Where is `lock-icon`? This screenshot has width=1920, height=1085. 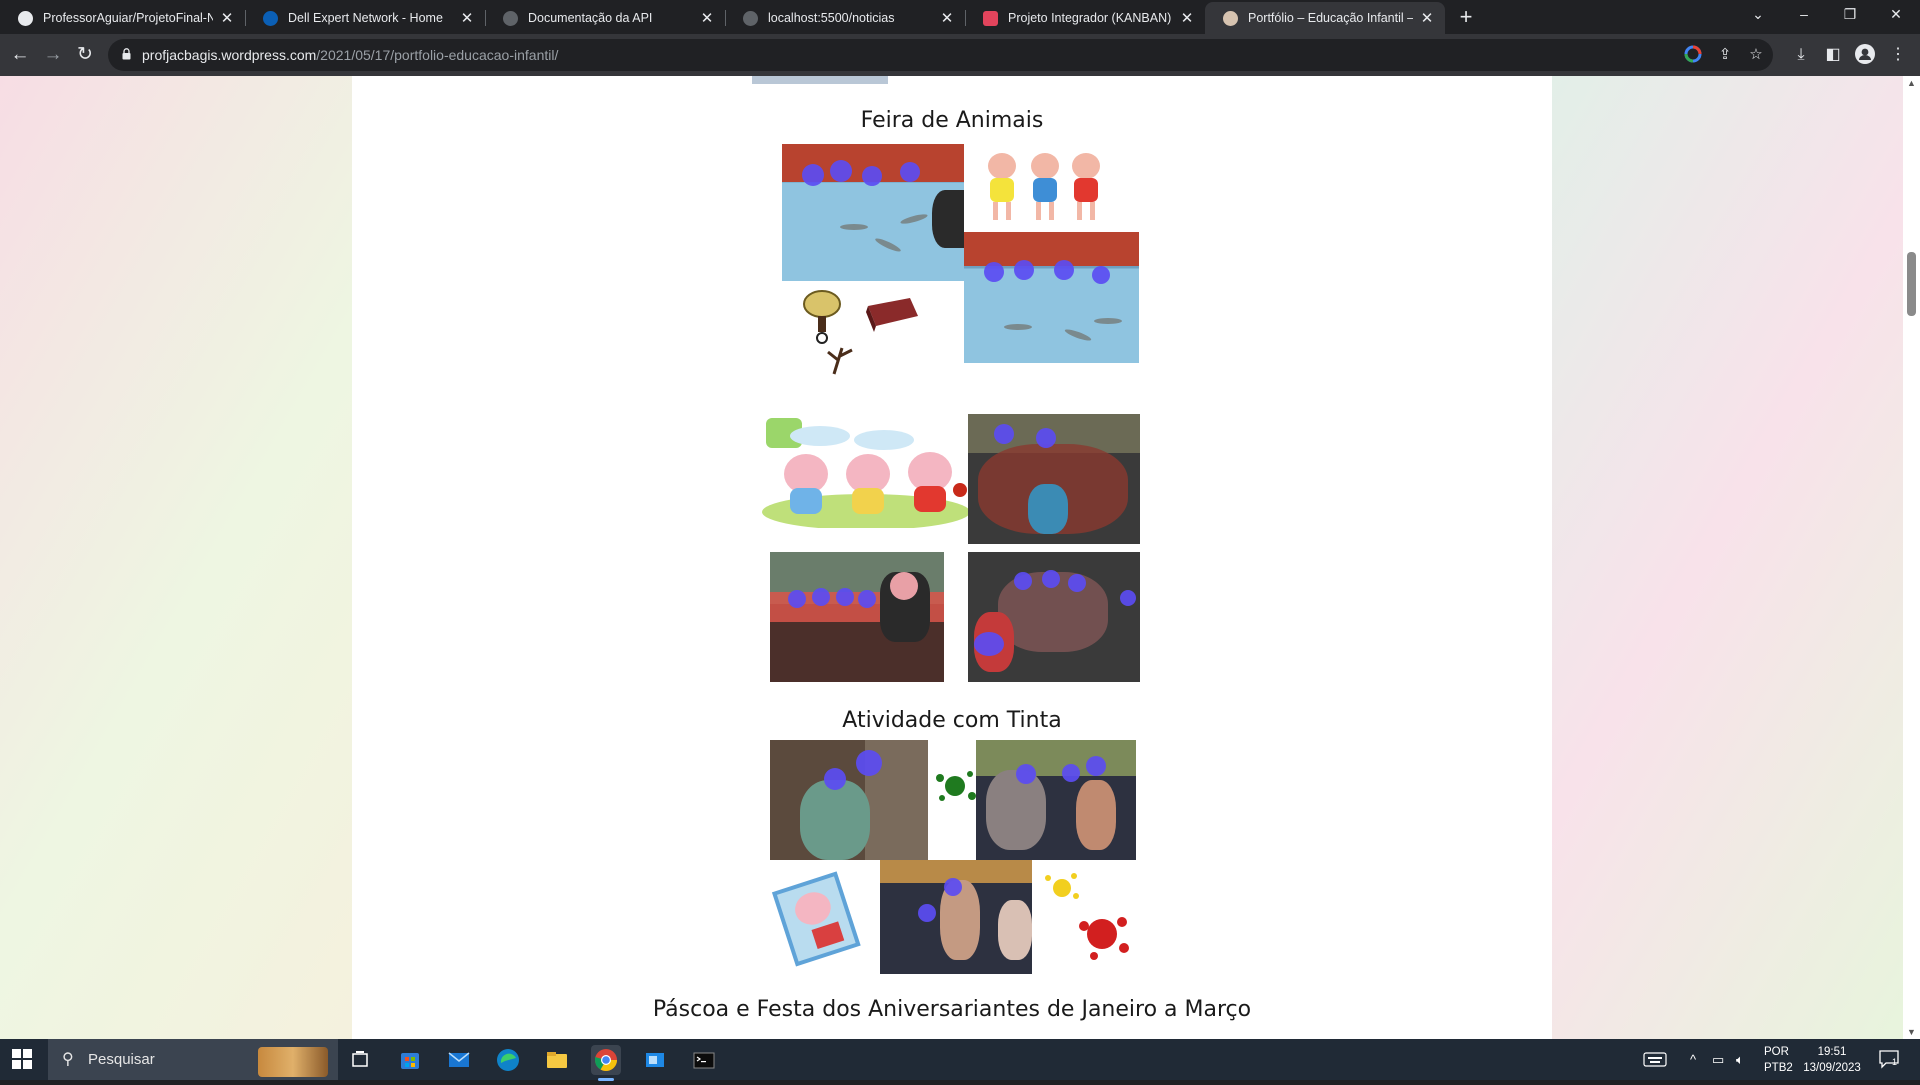 lock-icon is located at coordinates (126, 54).